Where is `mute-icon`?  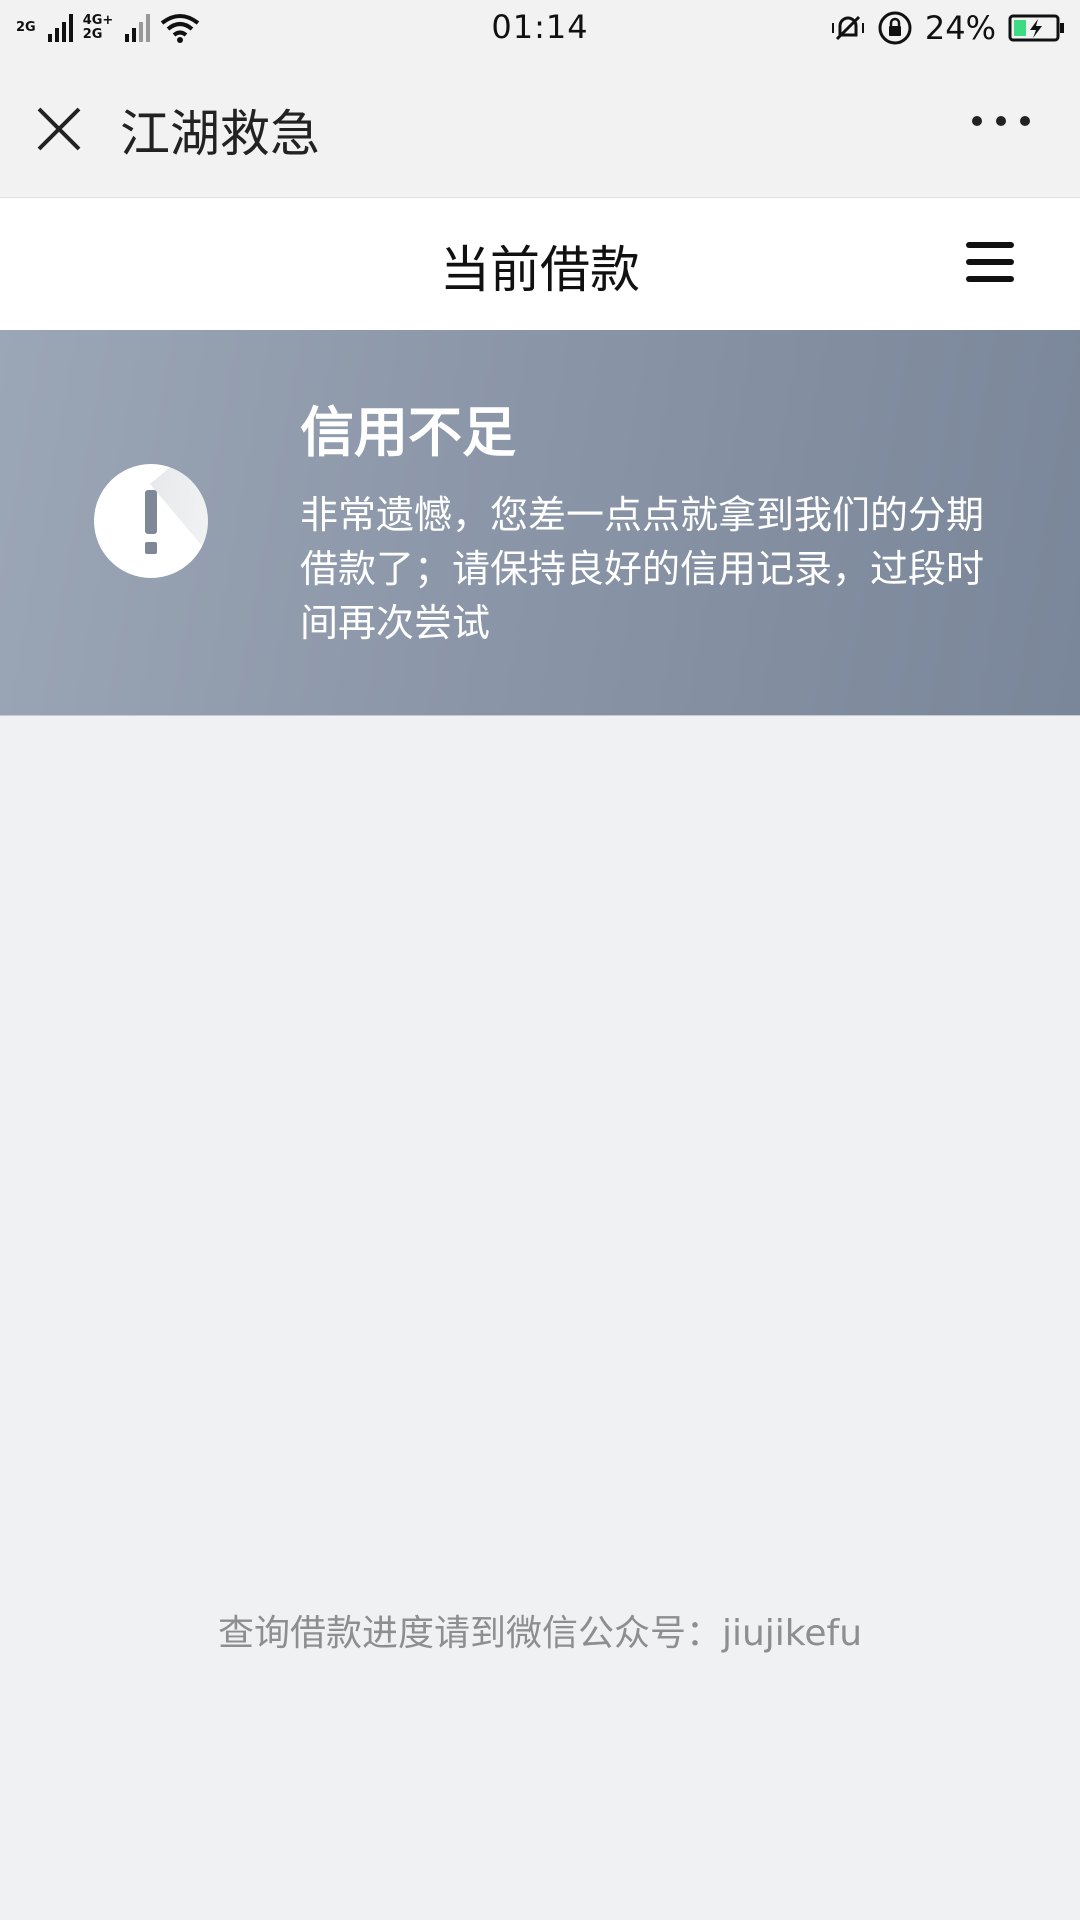
mute-icon is located at coordinates (847, 28).